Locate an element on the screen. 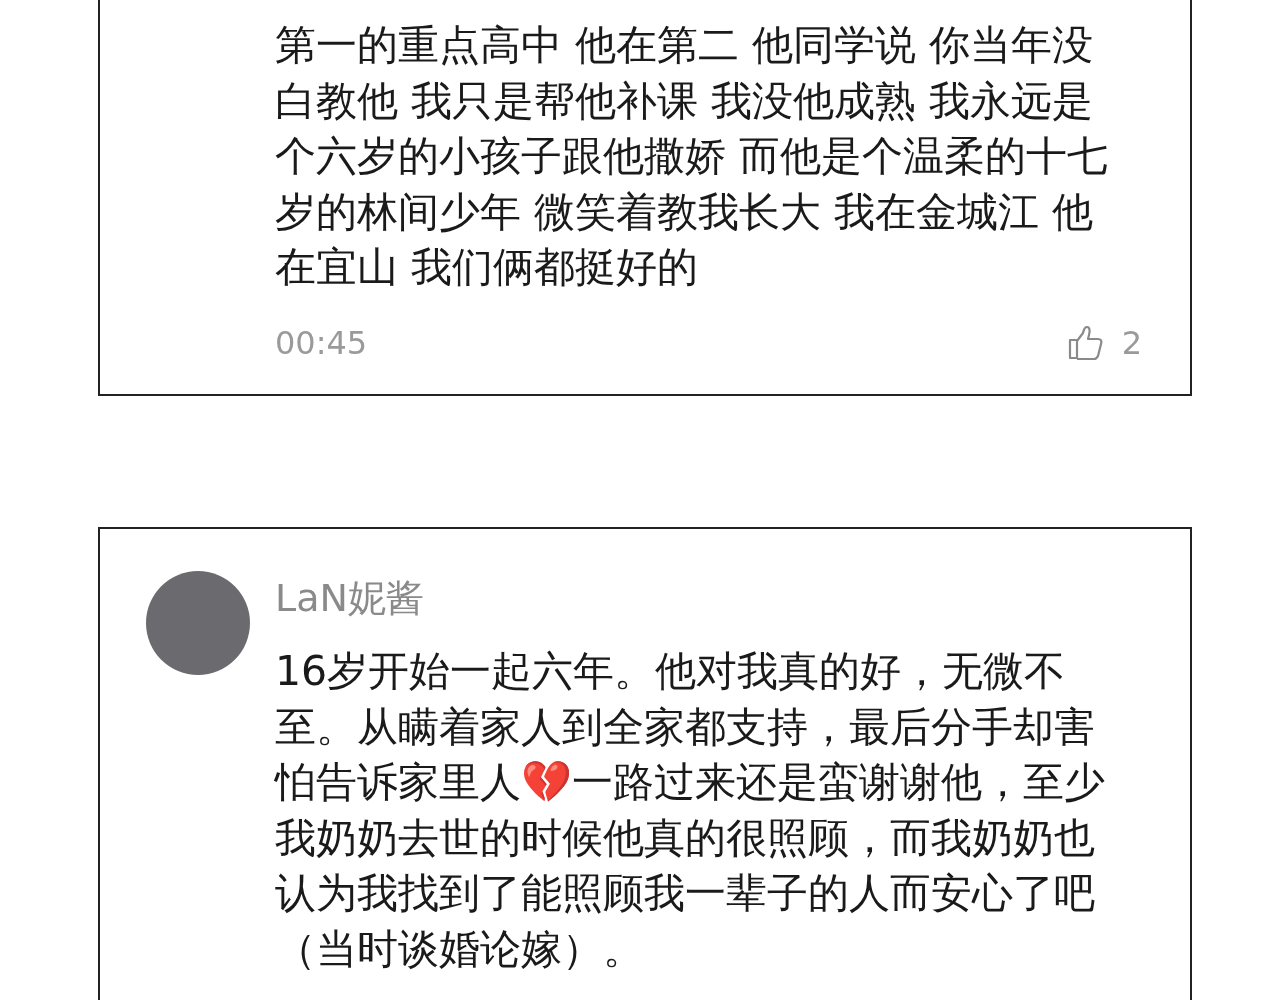 This screenshot has width=1280, height=1000. author-name: LaN妮酱 is located at coordinates (350, 598).